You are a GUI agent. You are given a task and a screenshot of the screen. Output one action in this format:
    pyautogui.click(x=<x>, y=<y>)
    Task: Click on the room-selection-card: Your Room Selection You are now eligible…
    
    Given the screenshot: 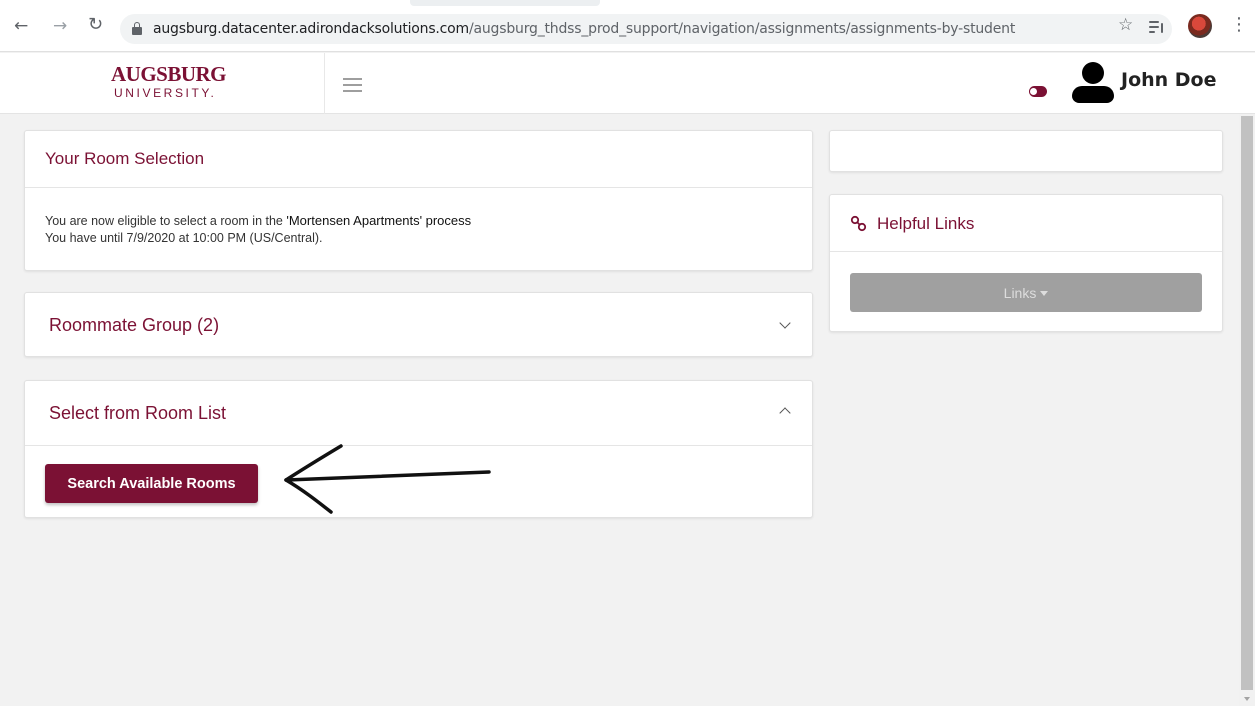 What is the action you would take?
    pyautogui.click(x=418, y=200)
    